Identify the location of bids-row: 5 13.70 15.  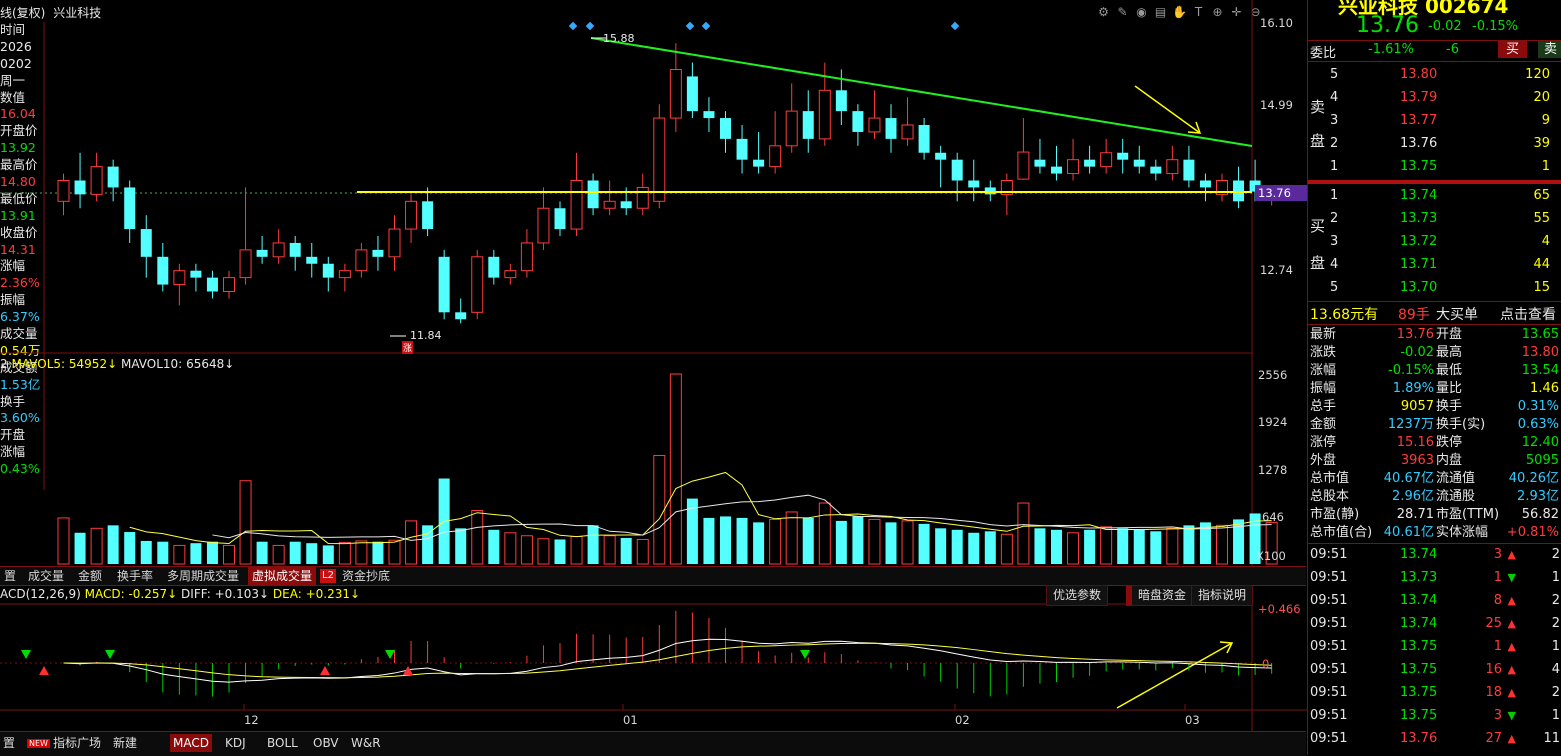
(1434, 287).